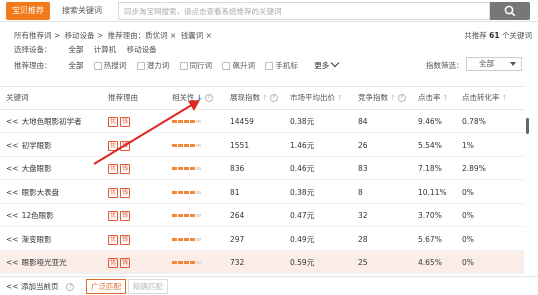  I want to click on reason-option-rising: 飙升词, so click(238, 65).